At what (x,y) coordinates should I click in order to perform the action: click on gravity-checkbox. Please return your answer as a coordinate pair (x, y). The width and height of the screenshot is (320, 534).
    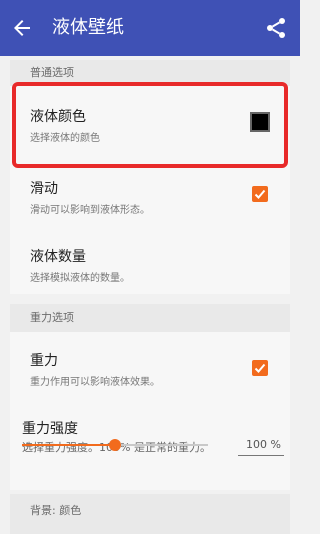
    Looking at the image, I should click on (260, 368).